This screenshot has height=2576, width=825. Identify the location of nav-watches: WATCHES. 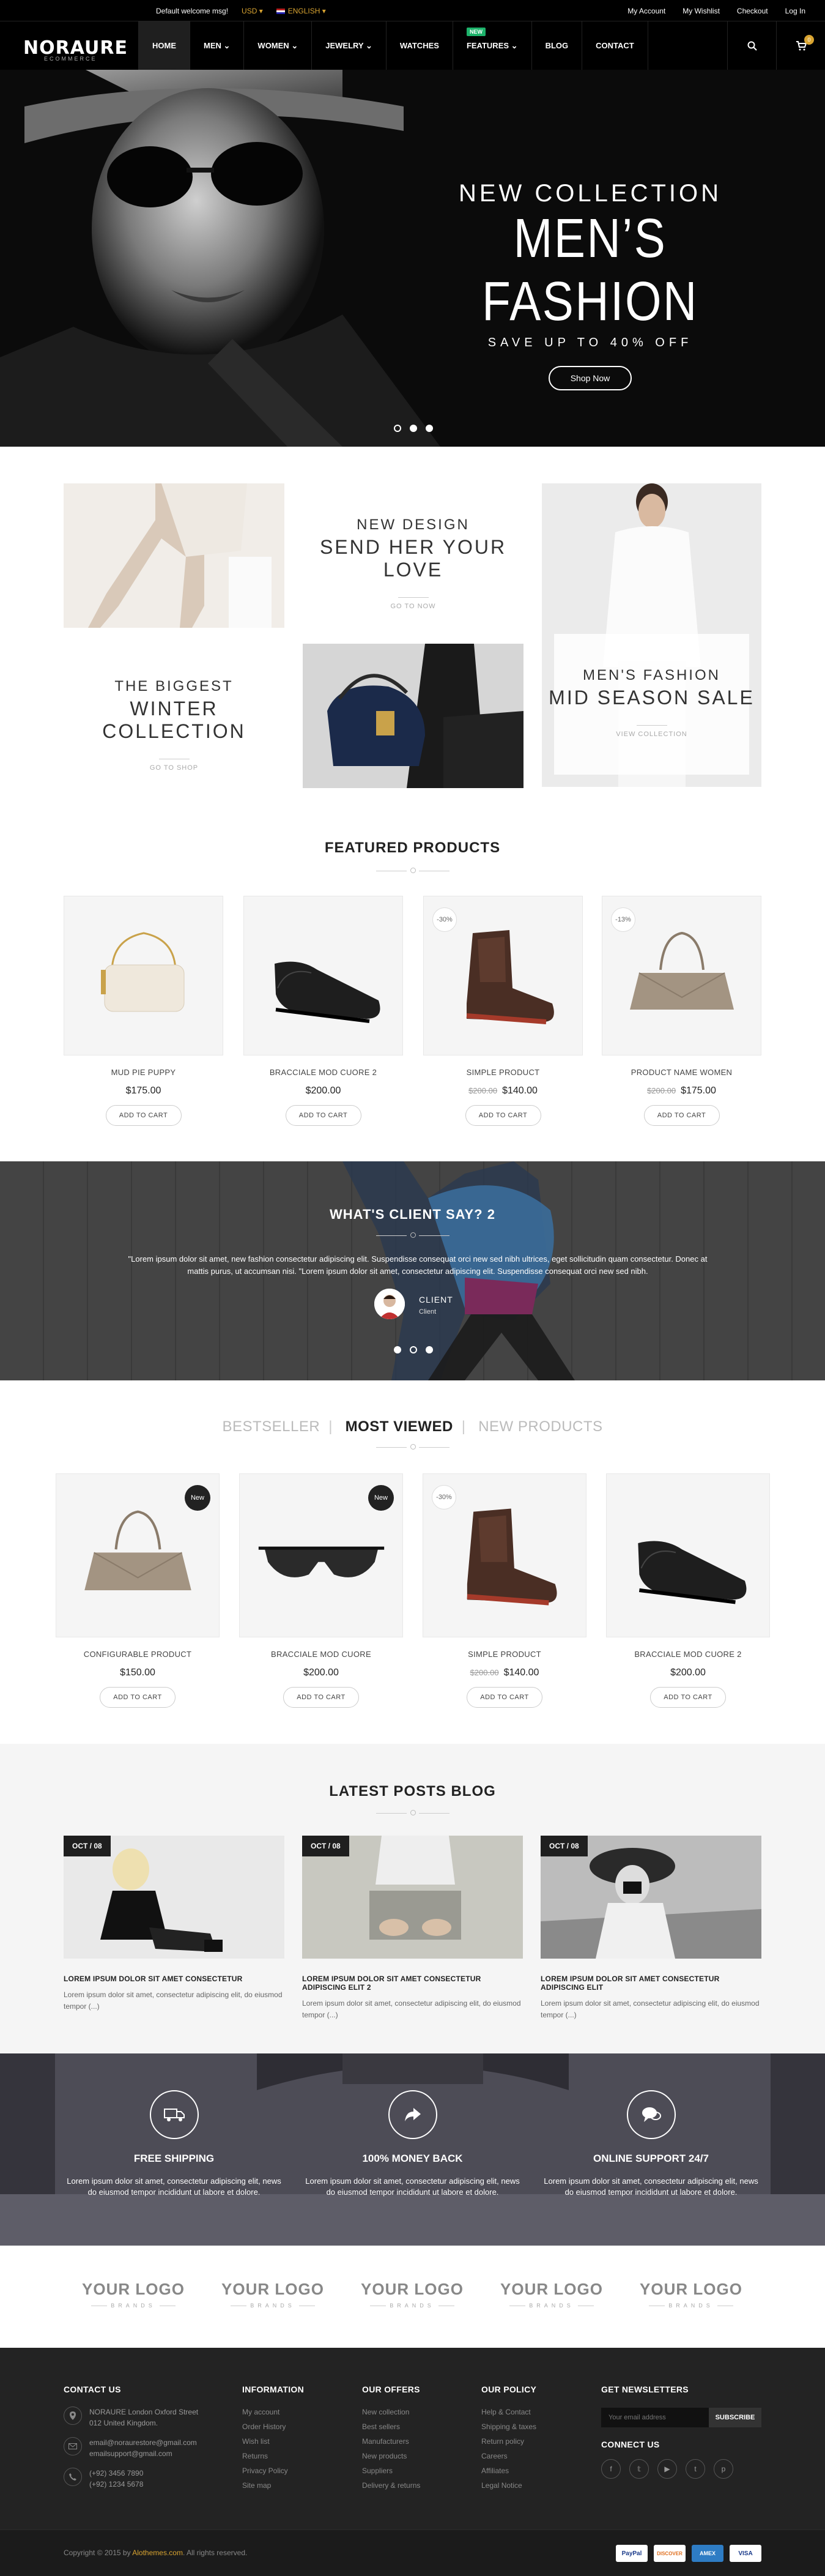
(420, 46).